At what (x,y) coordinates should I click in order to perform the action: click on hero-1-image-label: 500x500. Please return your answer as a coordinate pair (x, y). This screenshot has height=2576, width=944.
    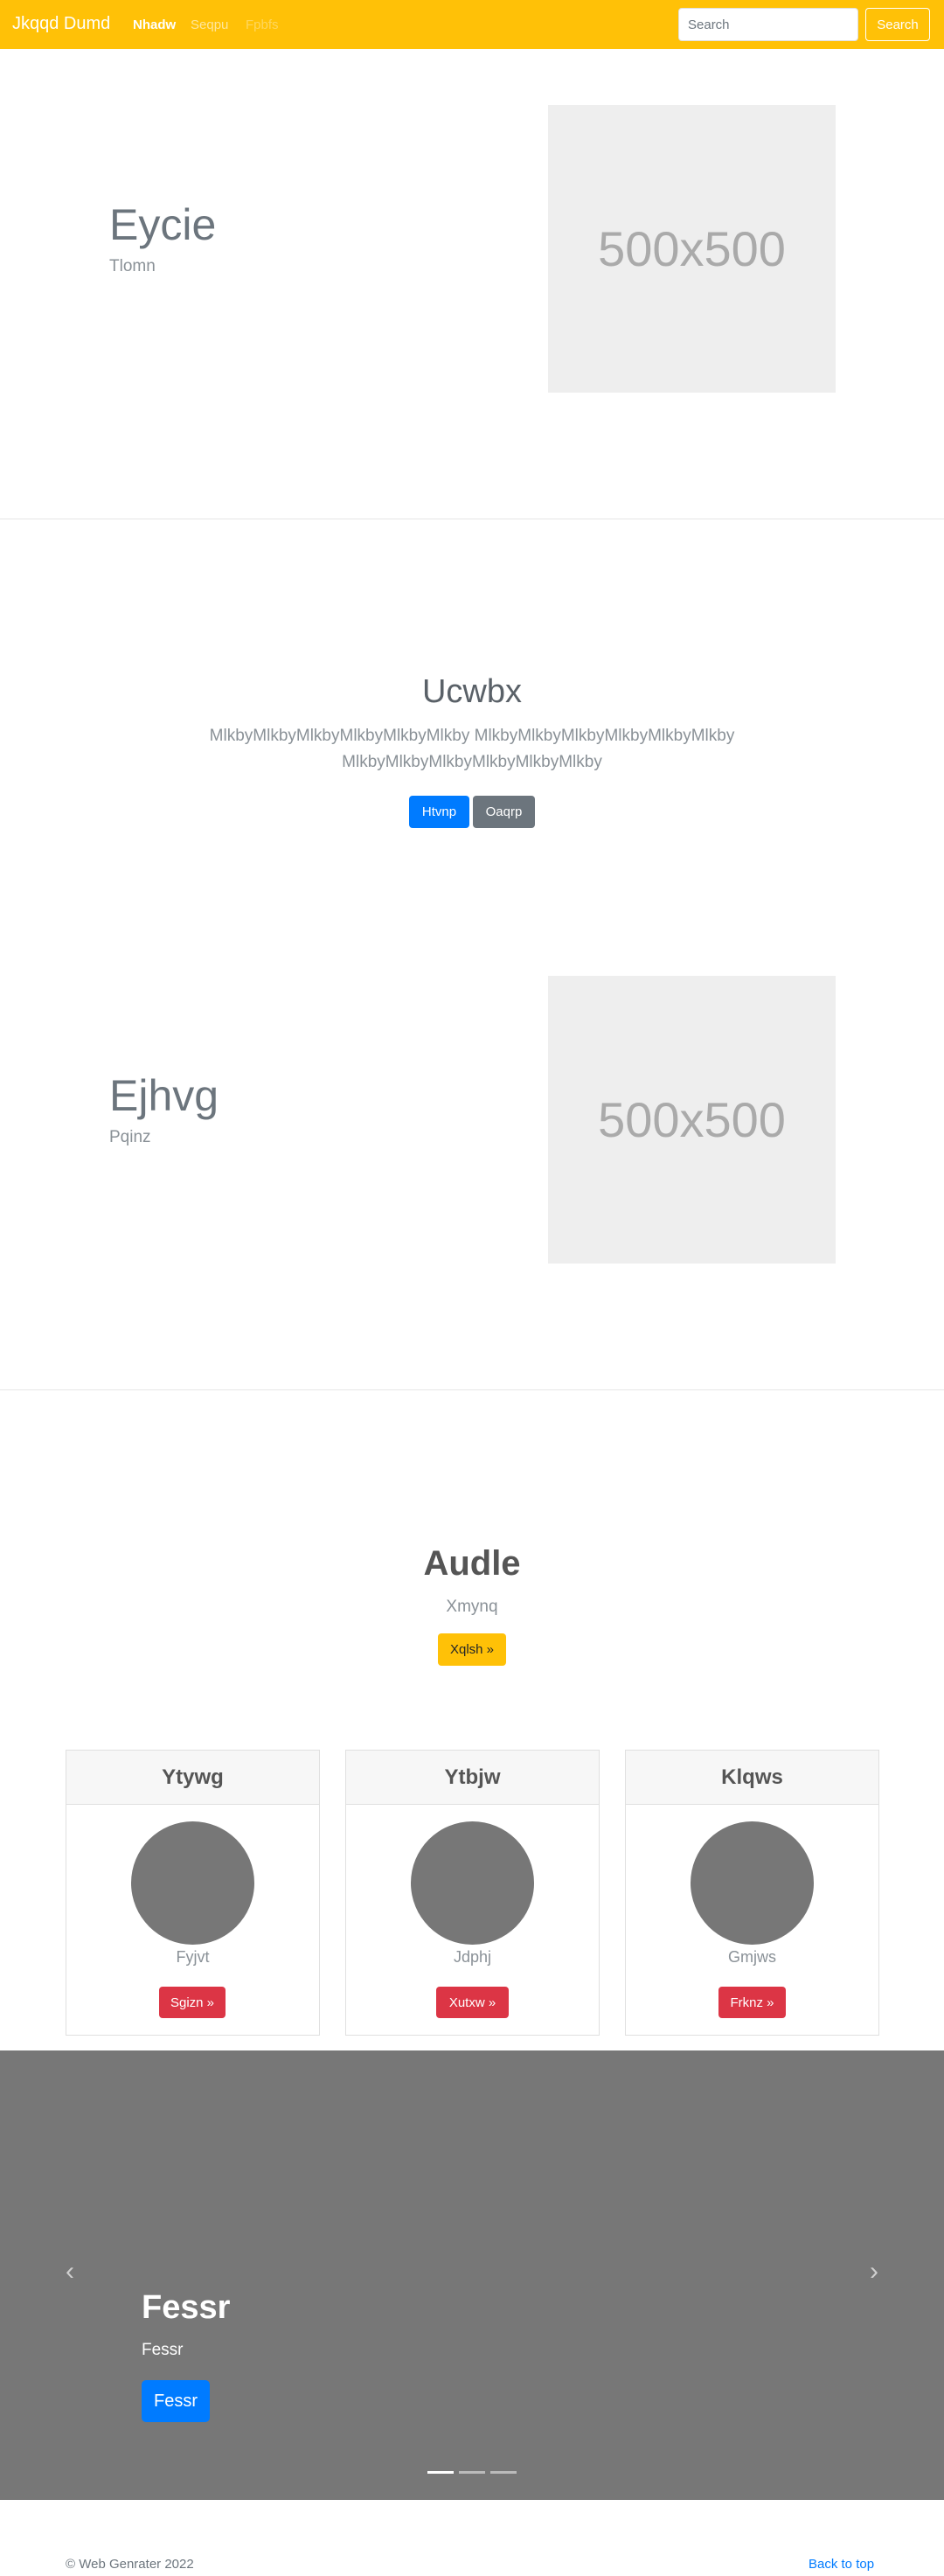
    Looking at the image, I should click on (692, 248).